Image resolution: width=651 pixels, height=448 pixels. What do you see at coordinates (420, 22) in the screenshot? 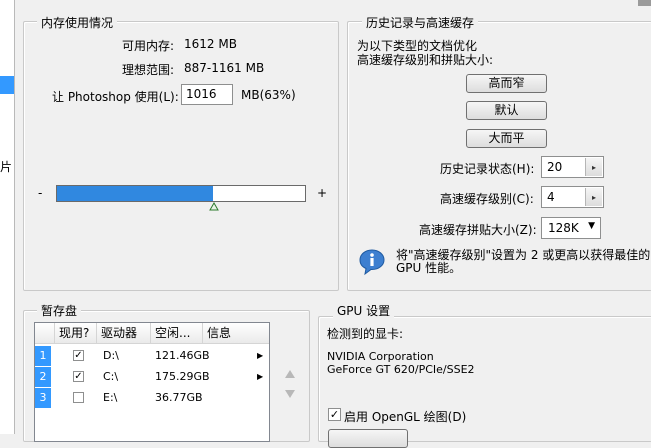
I see `history-cache-title: 历史记录与高速缓存` at bounding box center [420, 22].